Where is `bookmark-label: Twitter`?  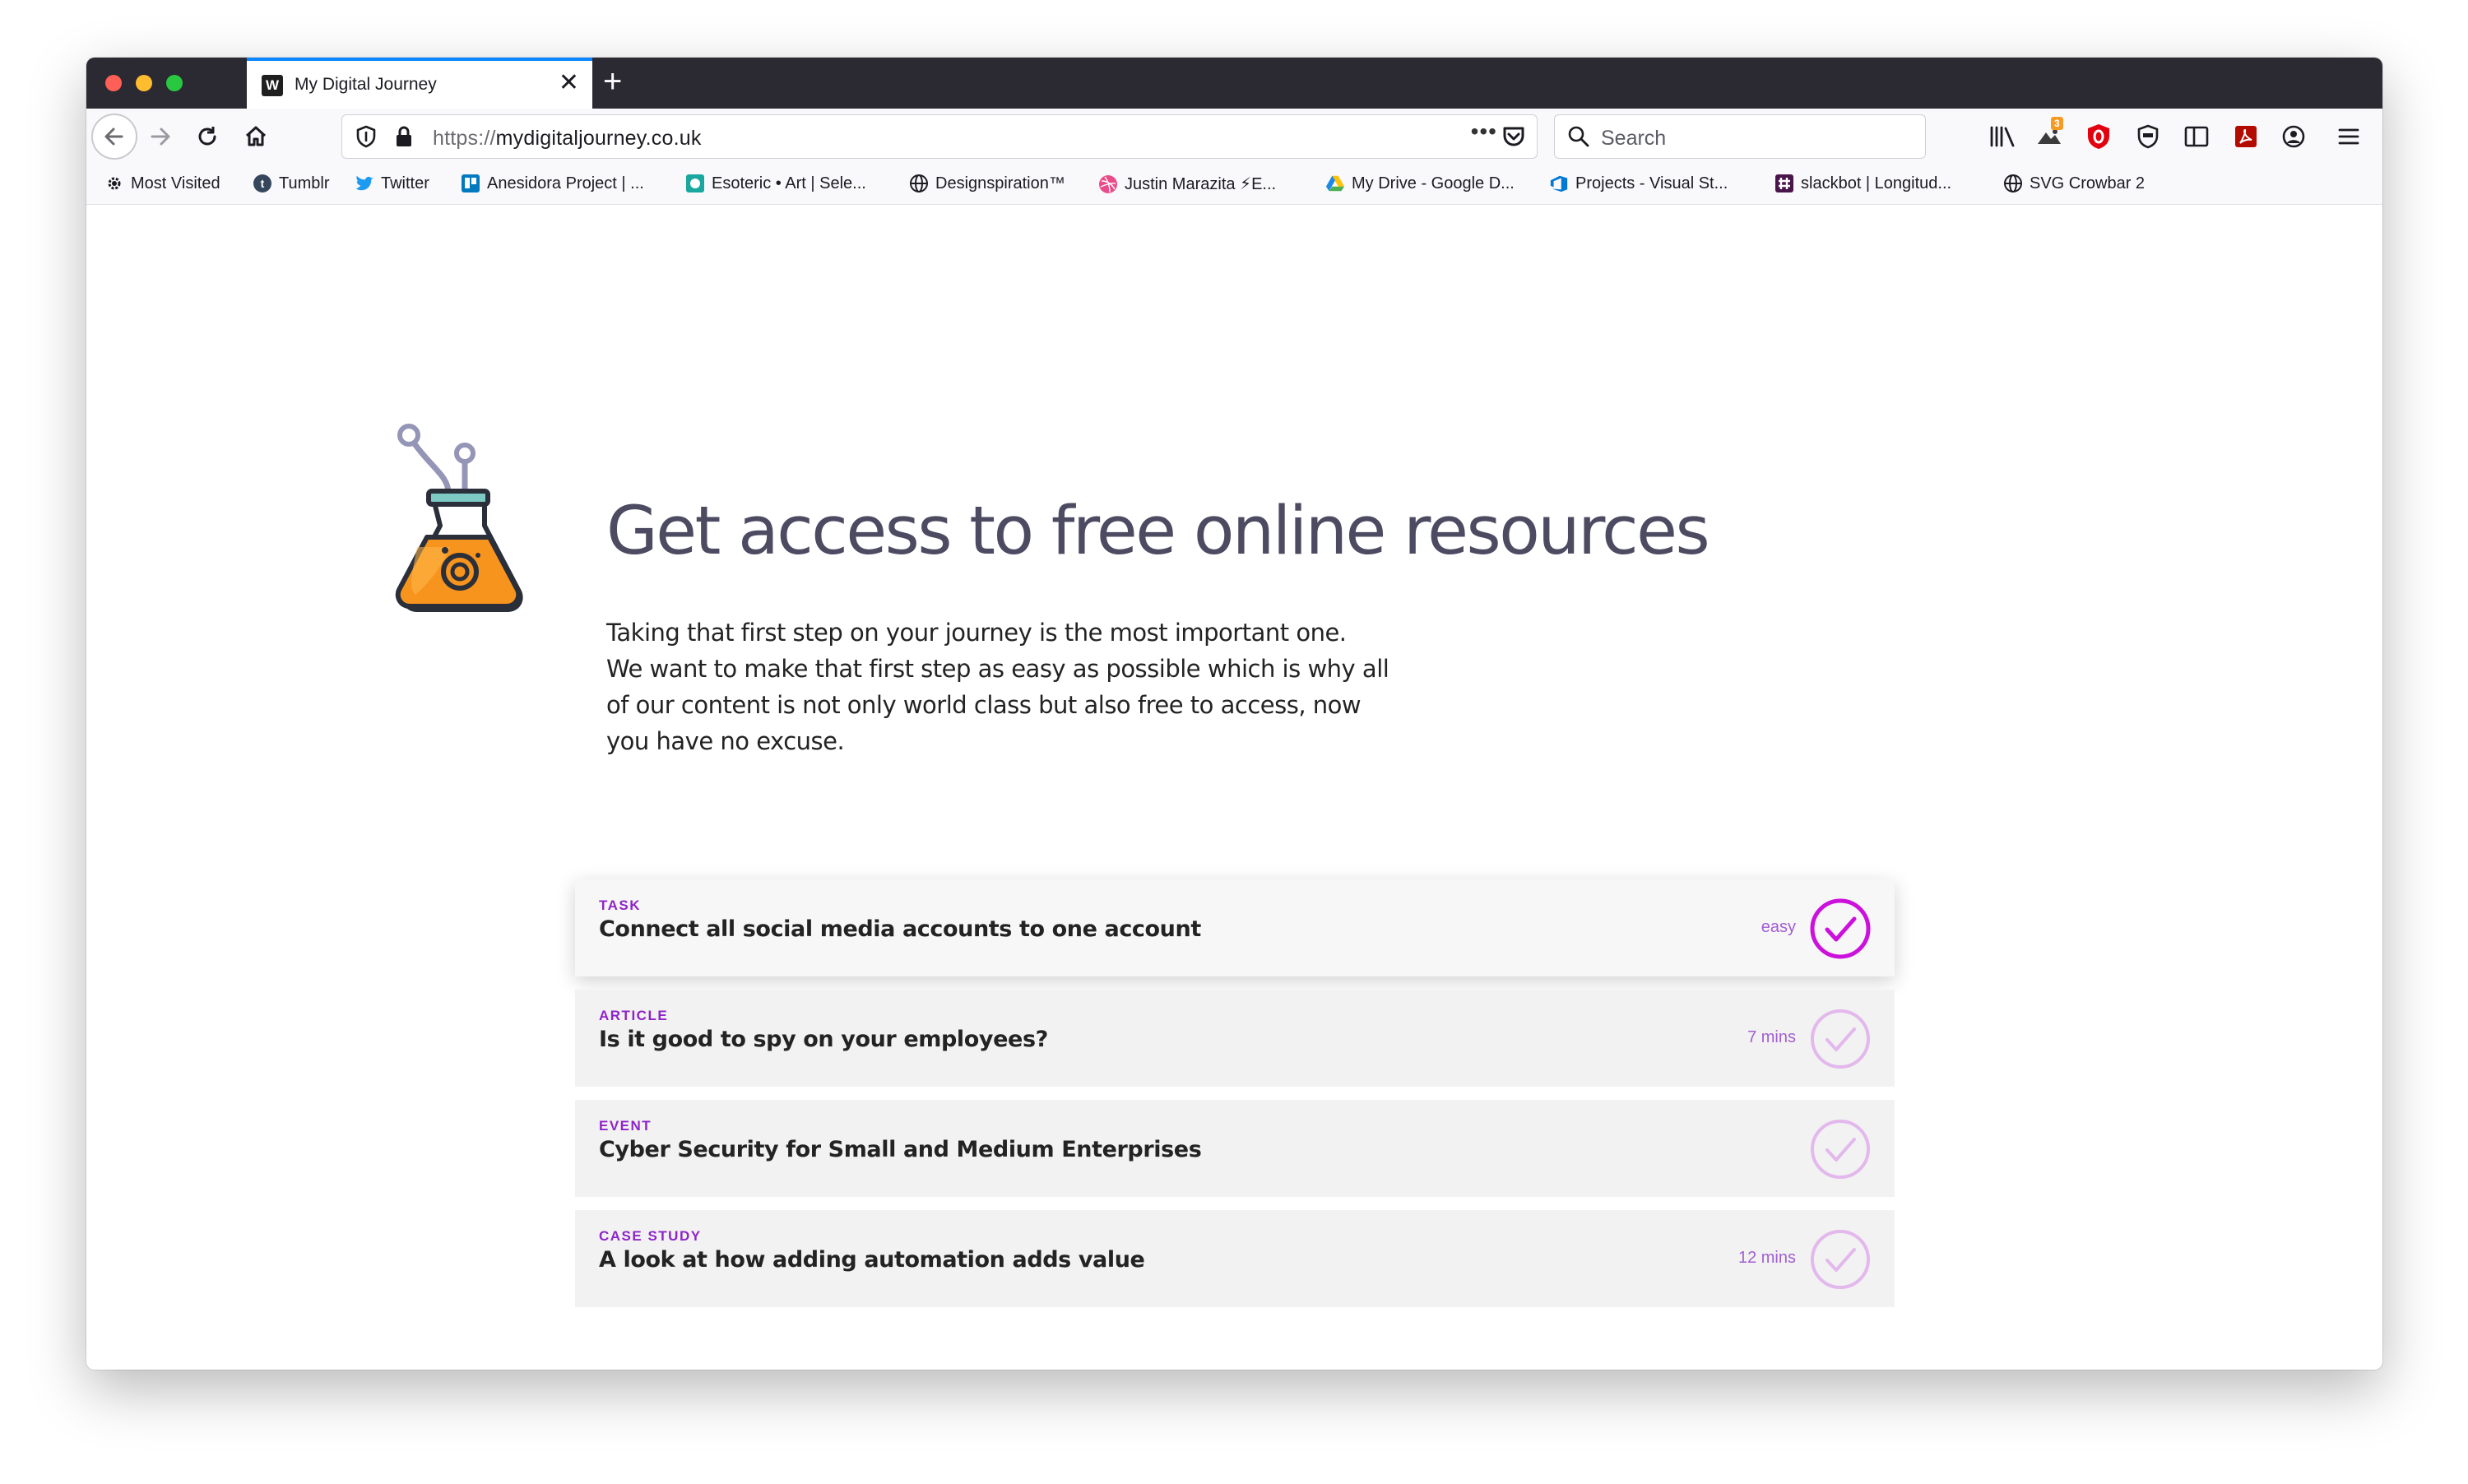
bookmark-label: Twitter is located at coordinates (405, 183).